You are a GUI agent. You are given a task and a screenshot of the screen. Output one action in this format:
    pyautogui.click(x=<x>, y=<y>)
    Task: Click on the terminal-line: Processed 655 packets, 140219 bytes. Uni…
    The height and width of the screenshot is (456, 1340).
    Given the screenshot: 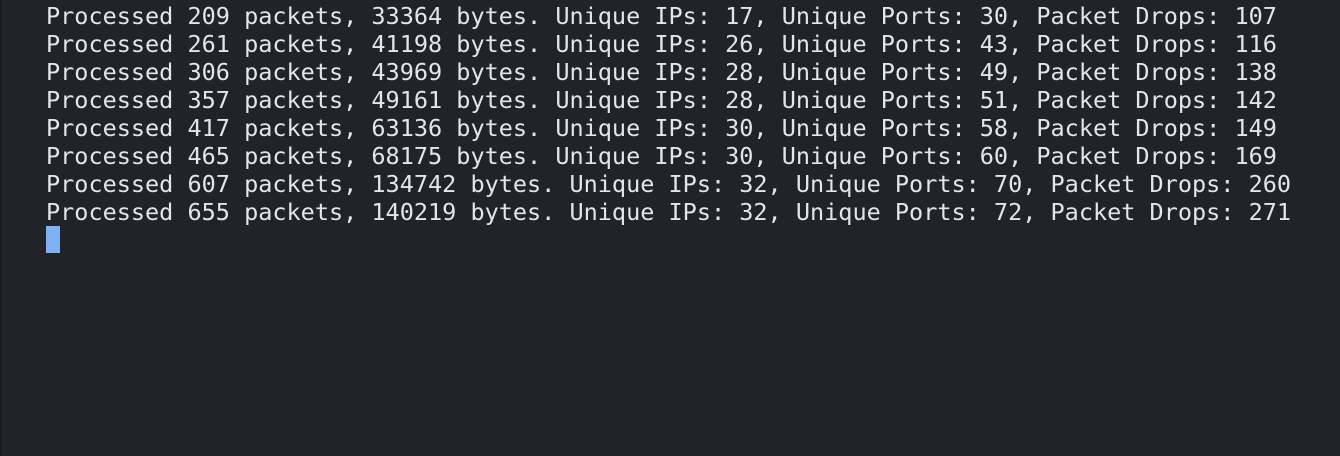 What is the action you would take?
    pyautogui.click(x=669, y=212)
    